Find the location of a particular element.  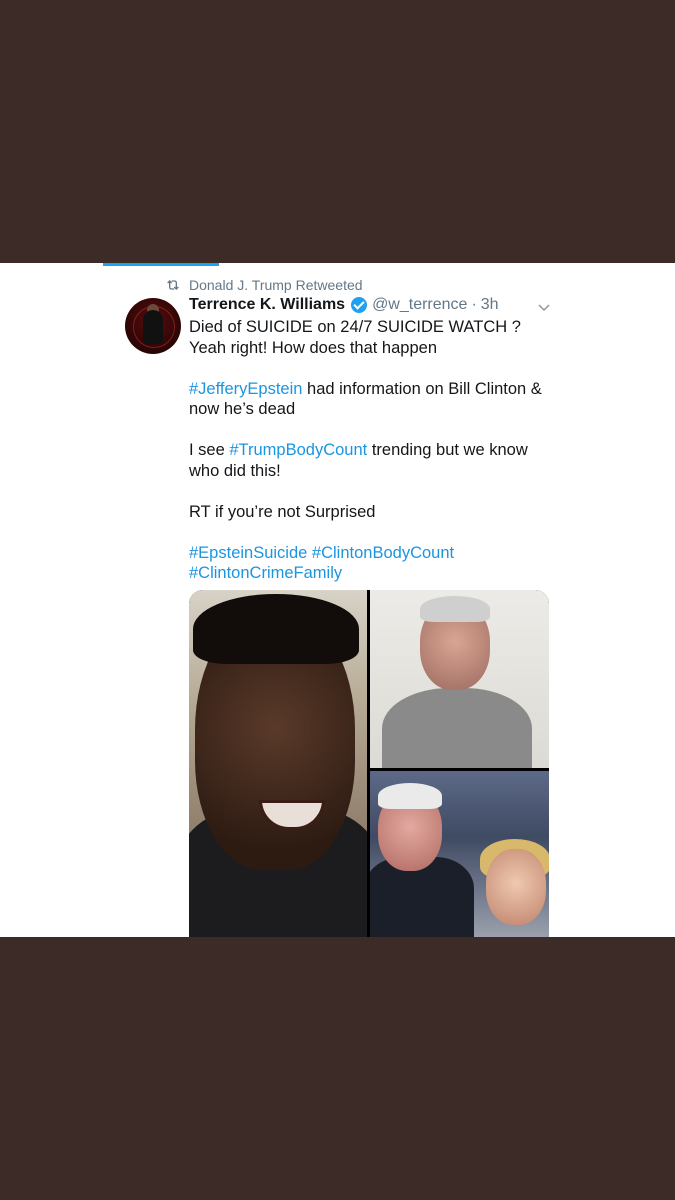

author-name: Terrence K. Williams is located at coordinates (267, 305).